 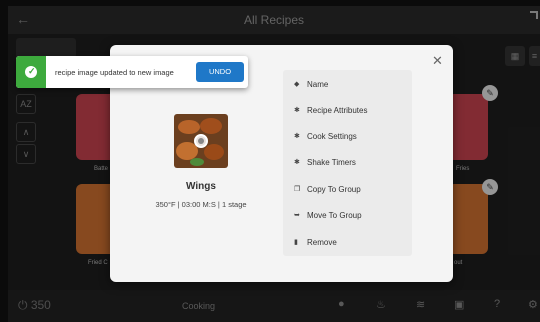 What do you see at coordinates (332, 136) in the screenshot?
I see `menu-item-label: Cook Settings` at bounding box center [332, 136].